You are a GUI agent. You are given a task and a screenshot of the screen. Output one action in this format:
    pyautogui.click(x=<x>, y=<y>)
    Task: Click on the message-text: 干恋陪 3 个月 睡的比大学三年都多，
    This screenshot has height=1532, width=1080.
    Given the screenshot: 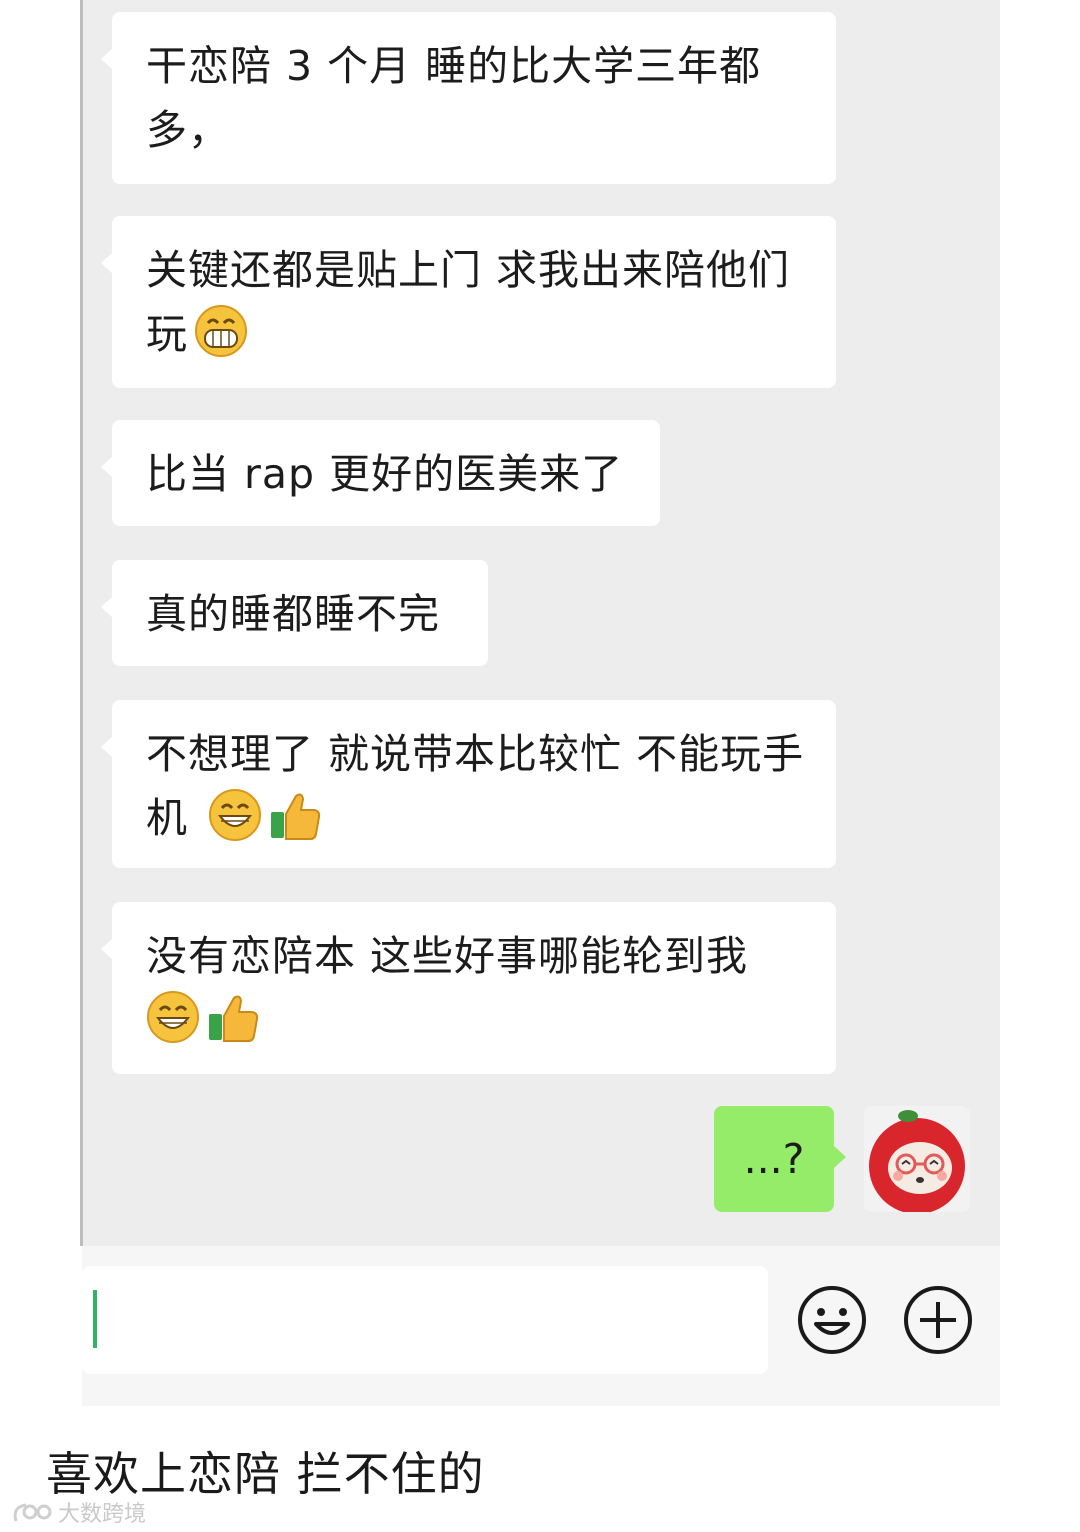 What is the action you would take?
    pyautogui.click(x=454, y=98)
    